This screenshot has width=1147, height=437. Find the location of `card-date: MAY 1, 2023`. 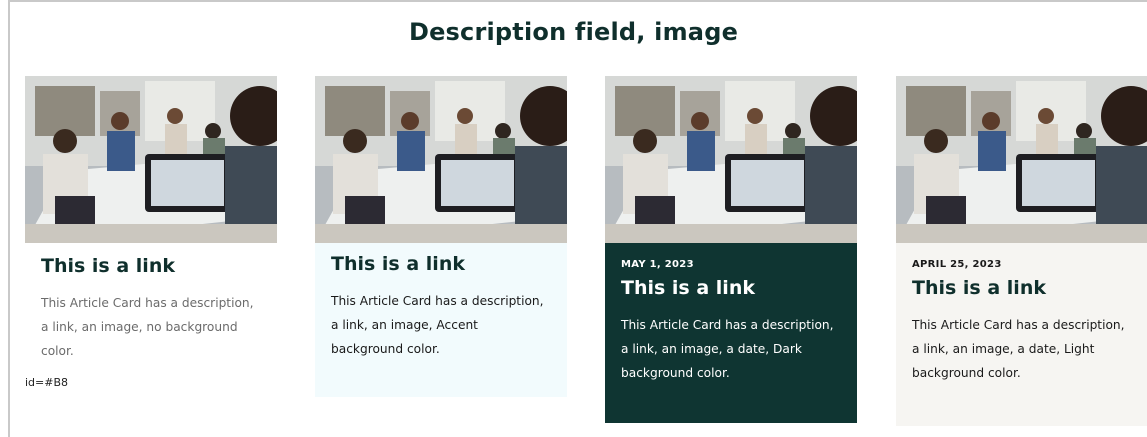

card-date: MAY 1, 2023 is located at coordinates (657, 264).